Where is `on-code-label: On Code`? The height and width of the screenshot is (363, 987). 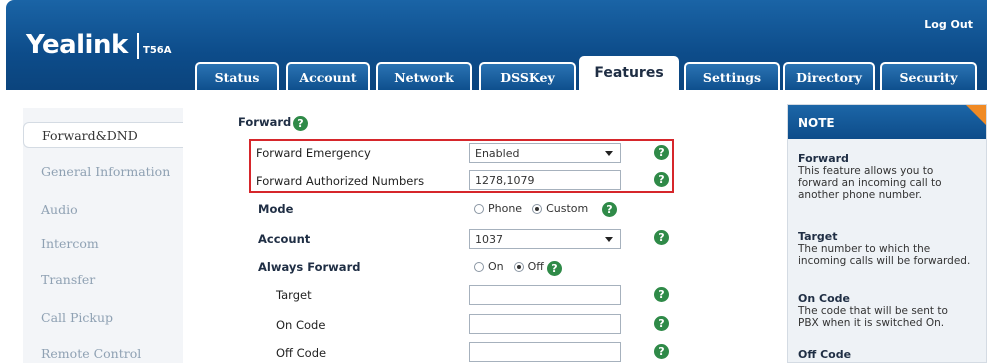 on-code-label: On Code is located at coordinates (301, 325).